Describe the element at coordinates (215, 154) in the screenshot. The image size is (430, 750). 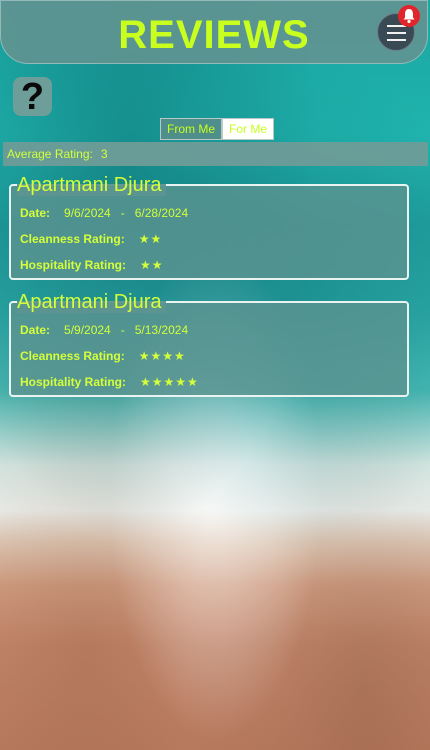
I see `average-rating-bar: Average Rating: 3` at that location.